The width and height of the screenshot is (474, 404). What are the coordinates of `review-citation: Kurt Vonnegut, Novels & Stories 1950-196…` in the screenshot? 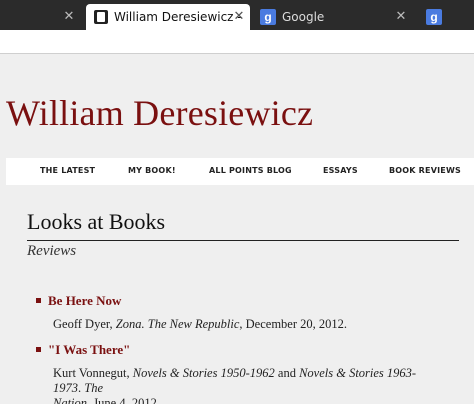 It's located at (248, 385).